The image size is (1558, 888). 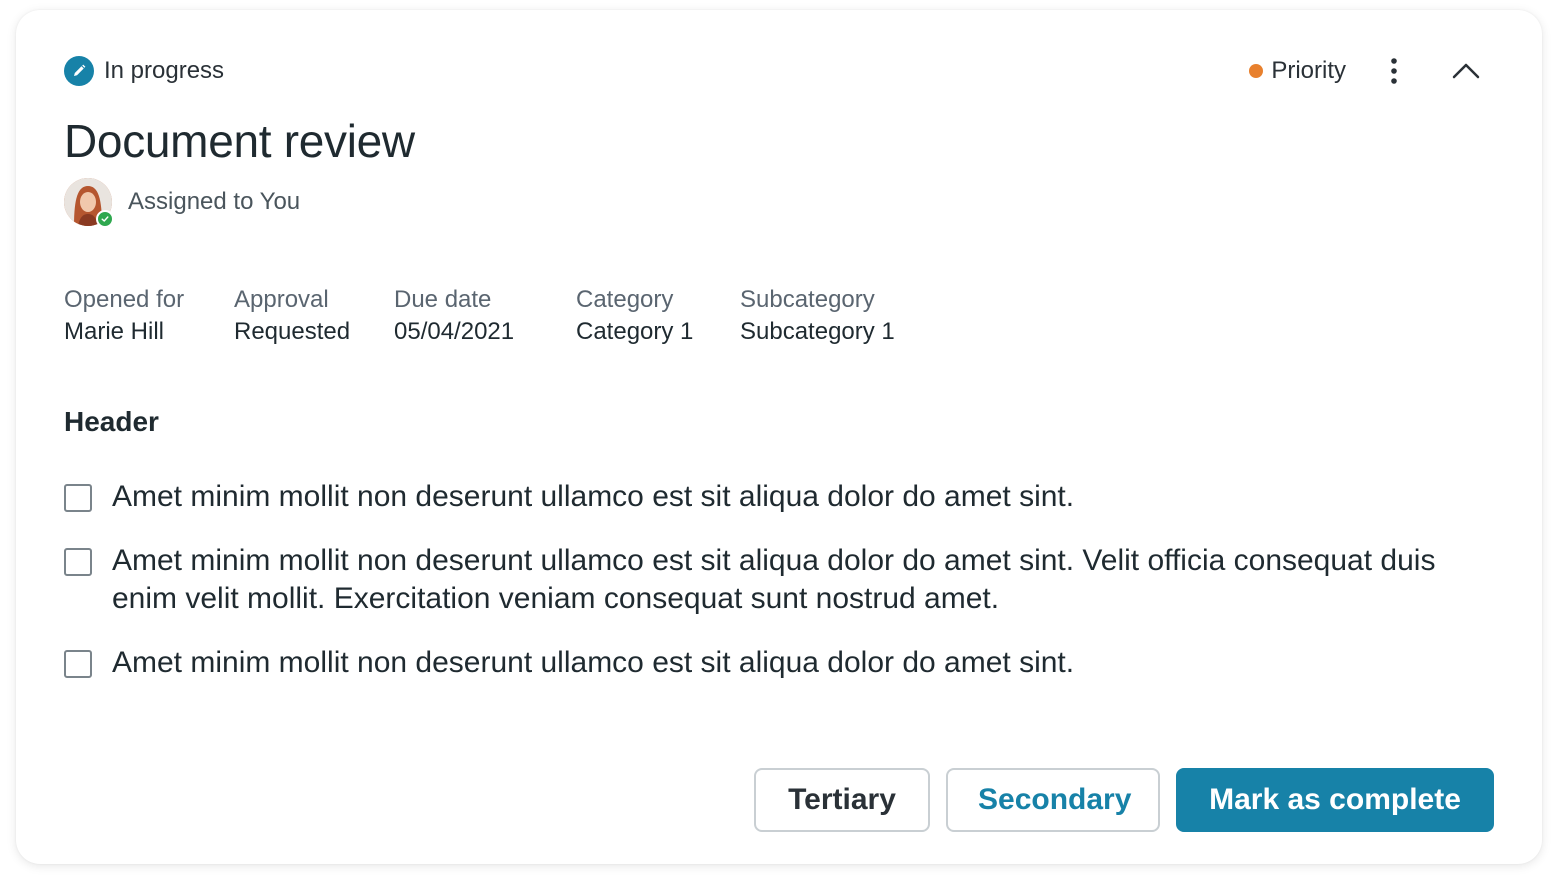 What do you see at coordinates (1394, 71) in the screenshot?
I see `vertical-ellipsis-icon` at bounding box center [1394, 71].